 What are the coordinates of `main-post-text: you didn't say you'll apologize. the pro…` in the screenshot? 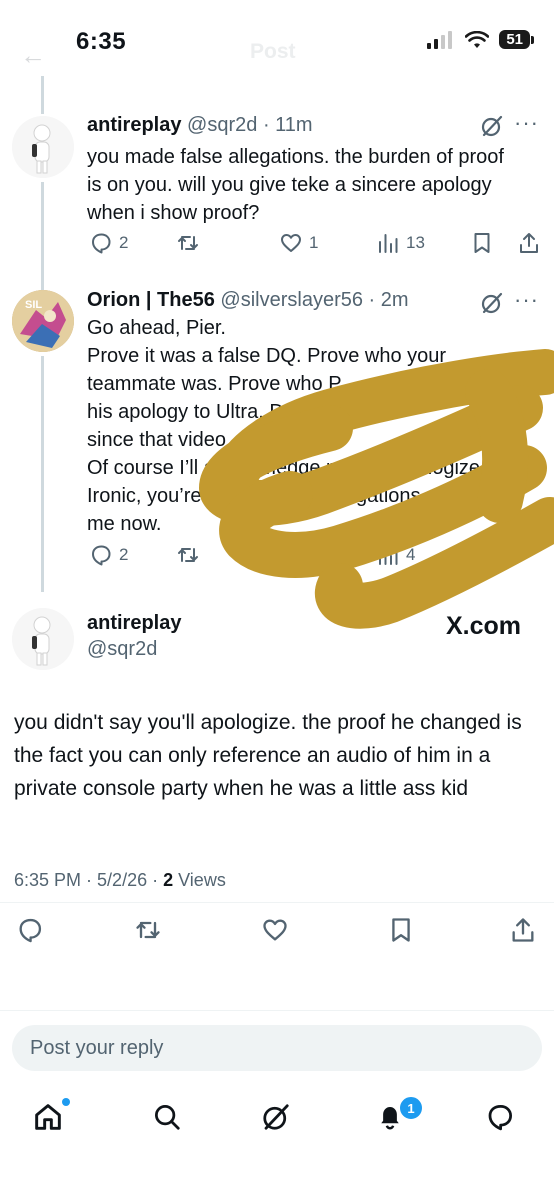 It's located at (268, 755).